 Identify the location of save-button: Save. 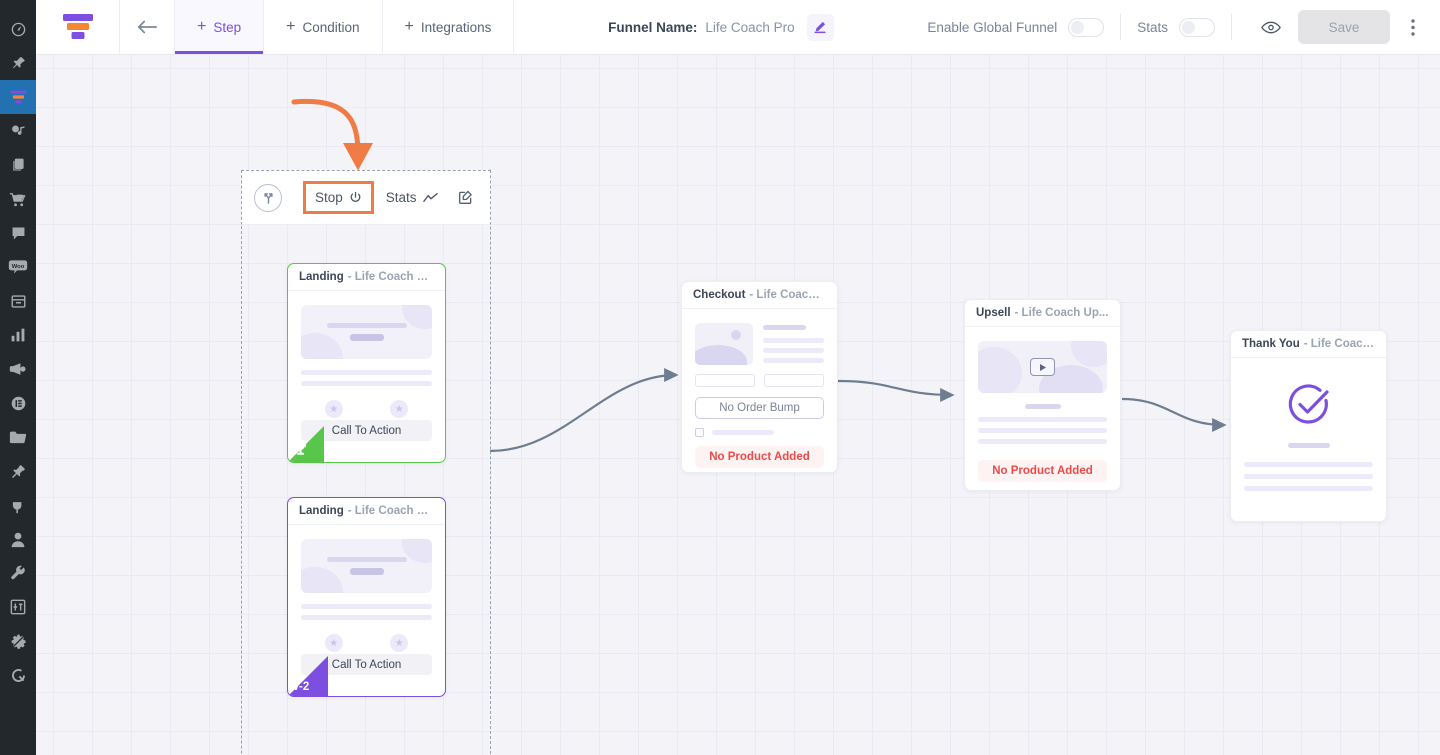
(1344, 27).